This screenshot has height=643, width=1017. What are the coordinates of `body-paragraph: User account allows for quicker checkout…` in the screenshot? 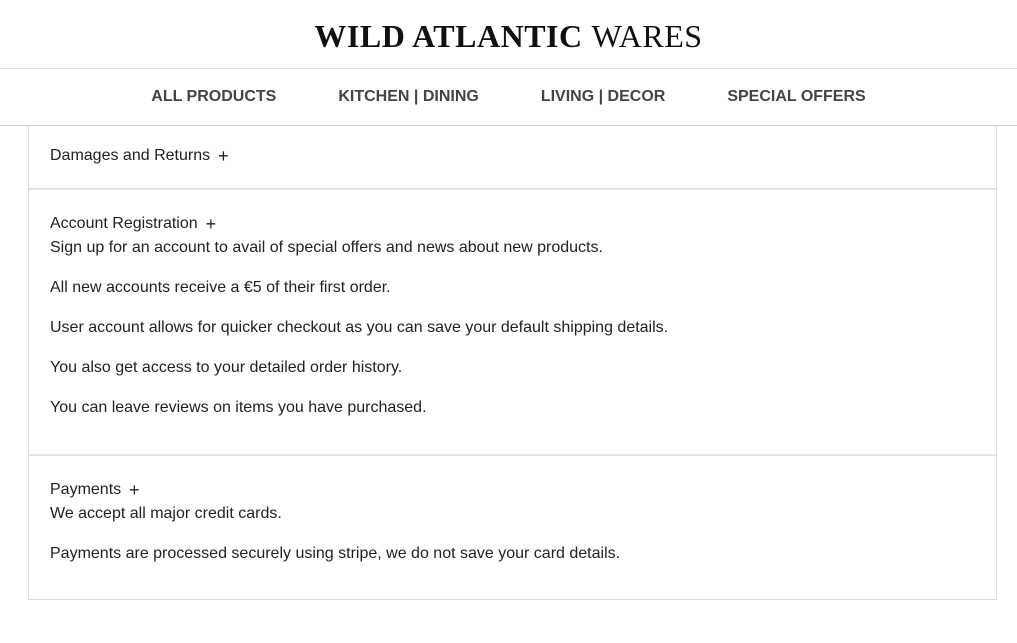 It's located at (359, 327).